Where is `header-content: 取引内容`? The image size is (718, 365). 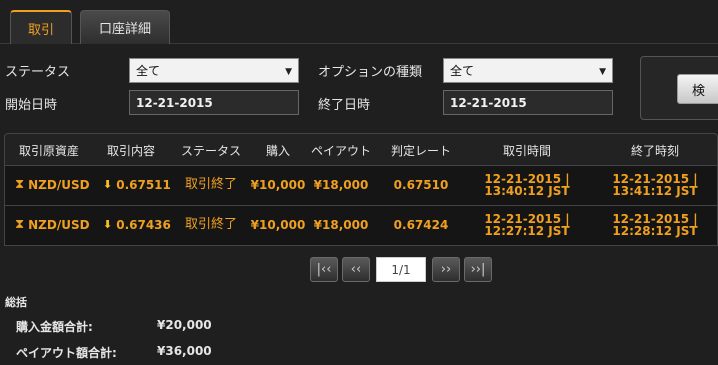 header-content: 取引内容 is located at coordinates (130, 151).